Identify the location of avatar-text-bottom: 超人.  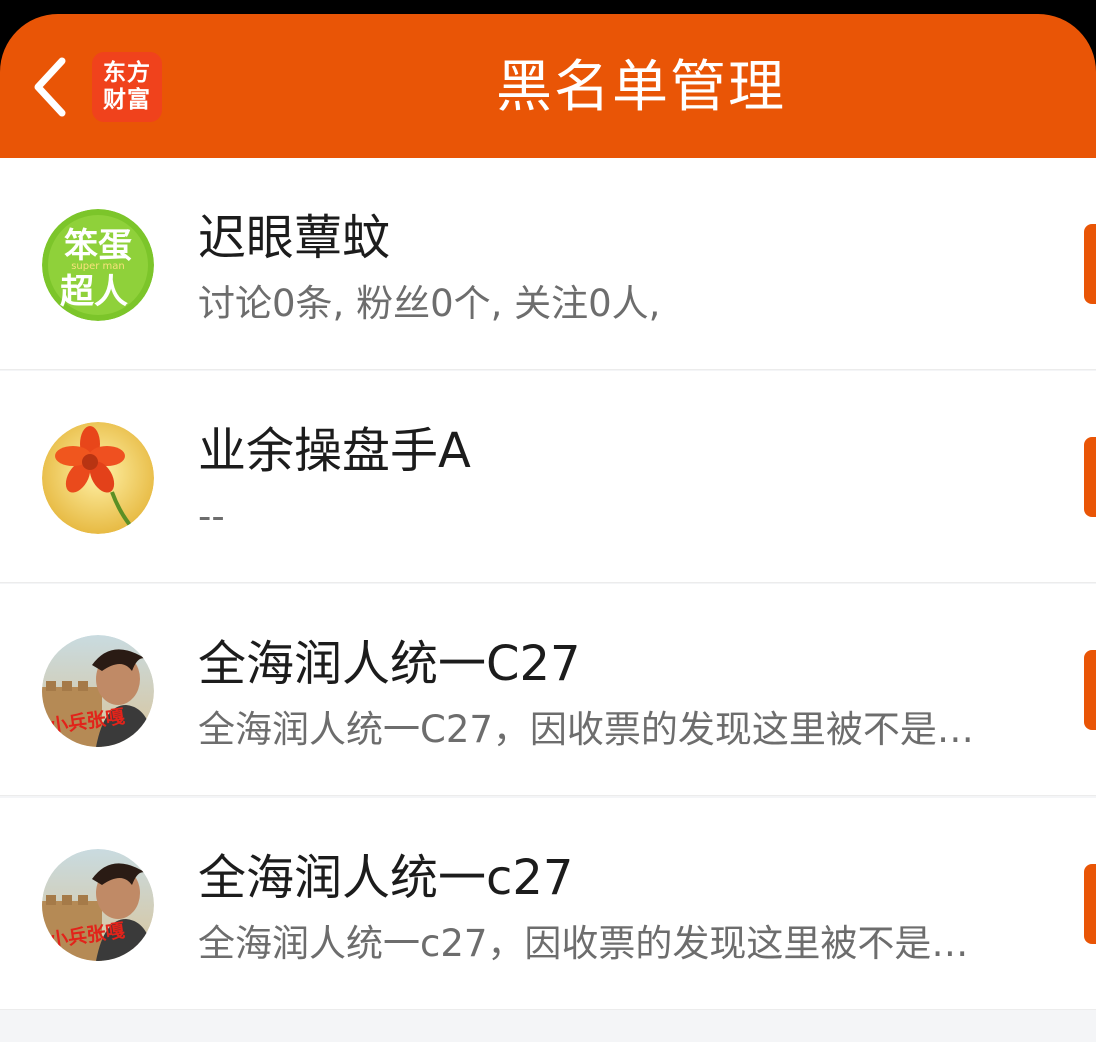
(94, 292).